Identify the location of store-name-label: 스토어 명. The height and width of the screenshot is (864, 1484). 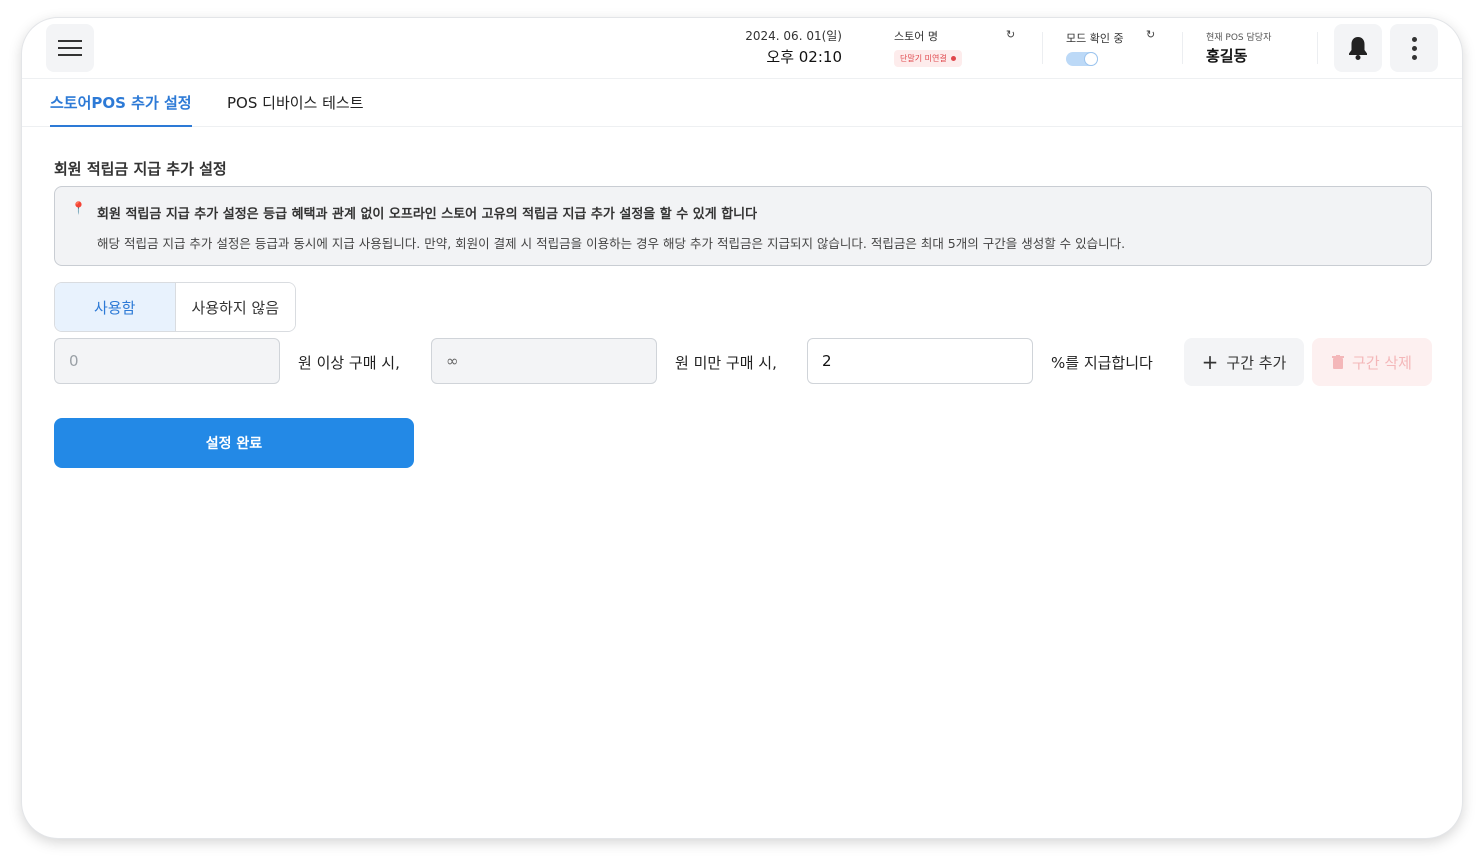
(916, 36).